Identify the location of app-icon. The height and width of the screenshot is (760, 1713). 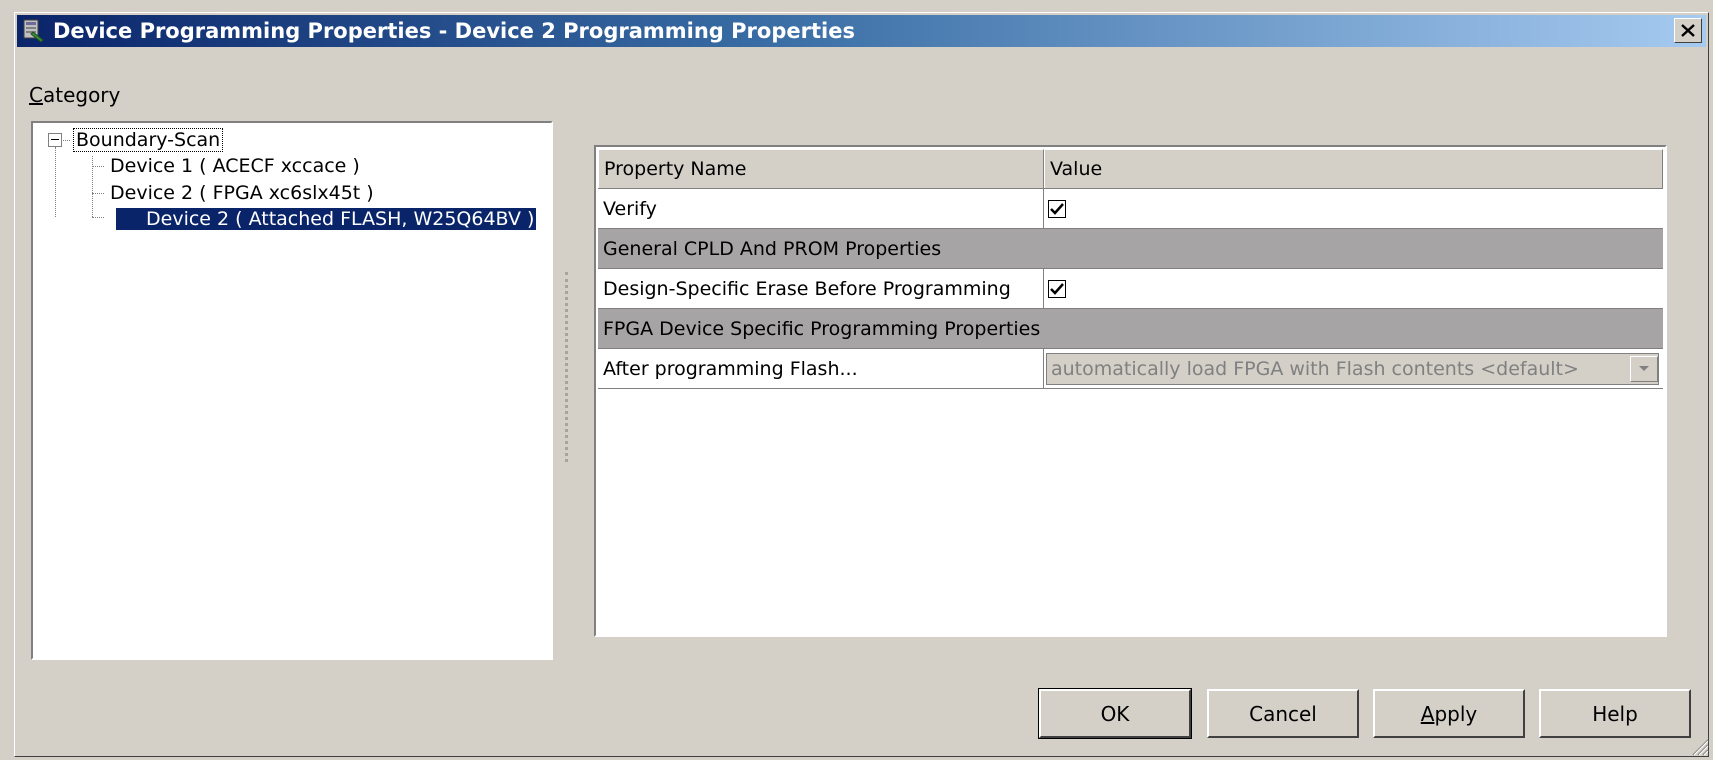
(33, 31).